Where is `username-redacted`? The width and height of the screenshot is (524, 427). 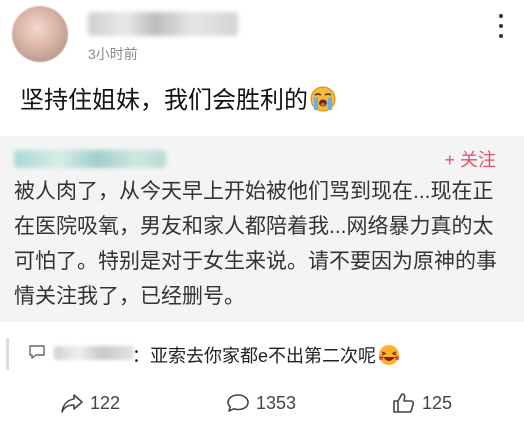
username-redacted is located at coordinates (163, 24).